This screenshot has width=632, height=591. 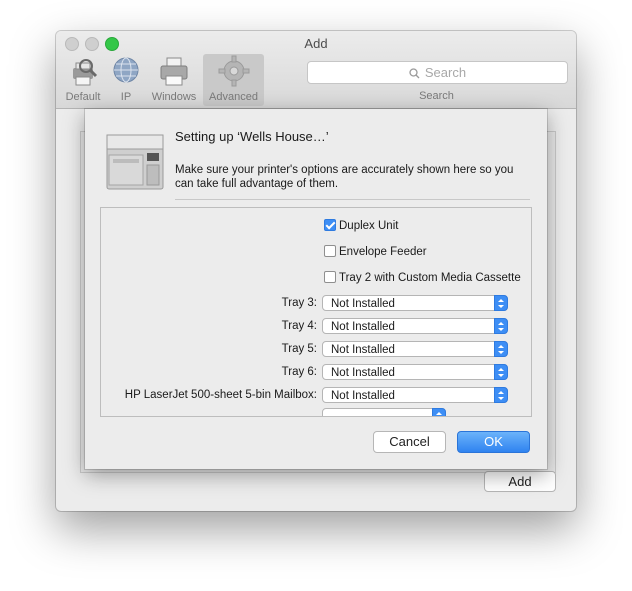 I want to click on cancel-button: Cancel, so click(x=409, y=442).